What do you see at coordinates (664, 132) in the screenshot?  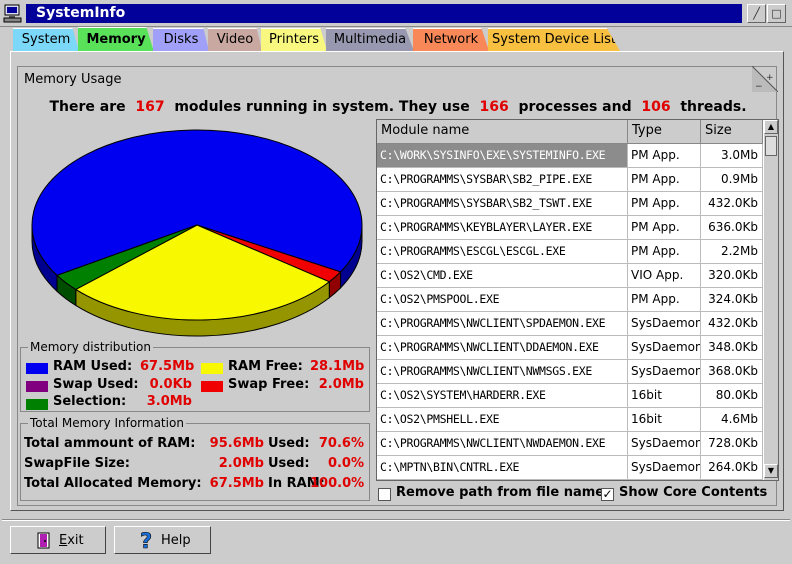 I see `column-header-type: Type` at bounding box center [664, 132].